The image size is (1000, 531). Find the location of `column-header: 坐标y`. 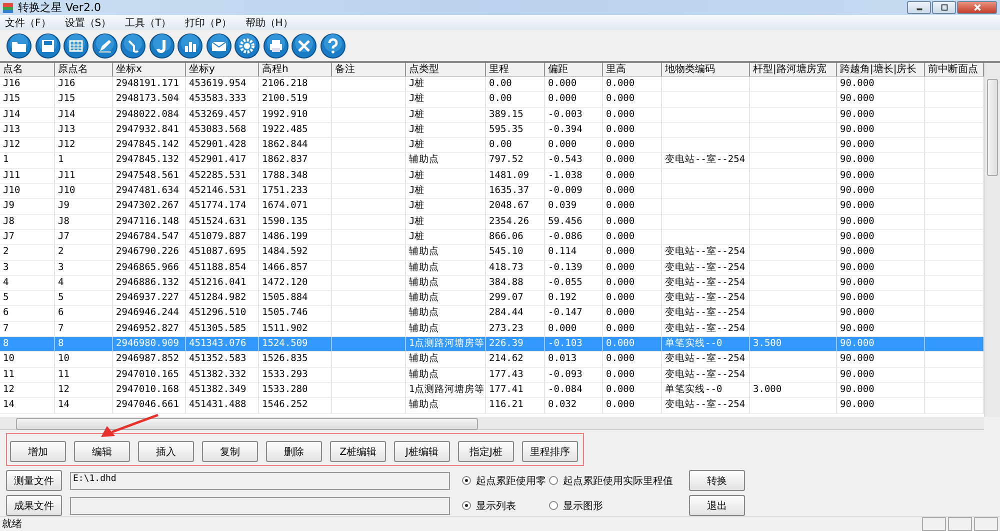

column-header: 坐标y is located at coordinates (222, 70).